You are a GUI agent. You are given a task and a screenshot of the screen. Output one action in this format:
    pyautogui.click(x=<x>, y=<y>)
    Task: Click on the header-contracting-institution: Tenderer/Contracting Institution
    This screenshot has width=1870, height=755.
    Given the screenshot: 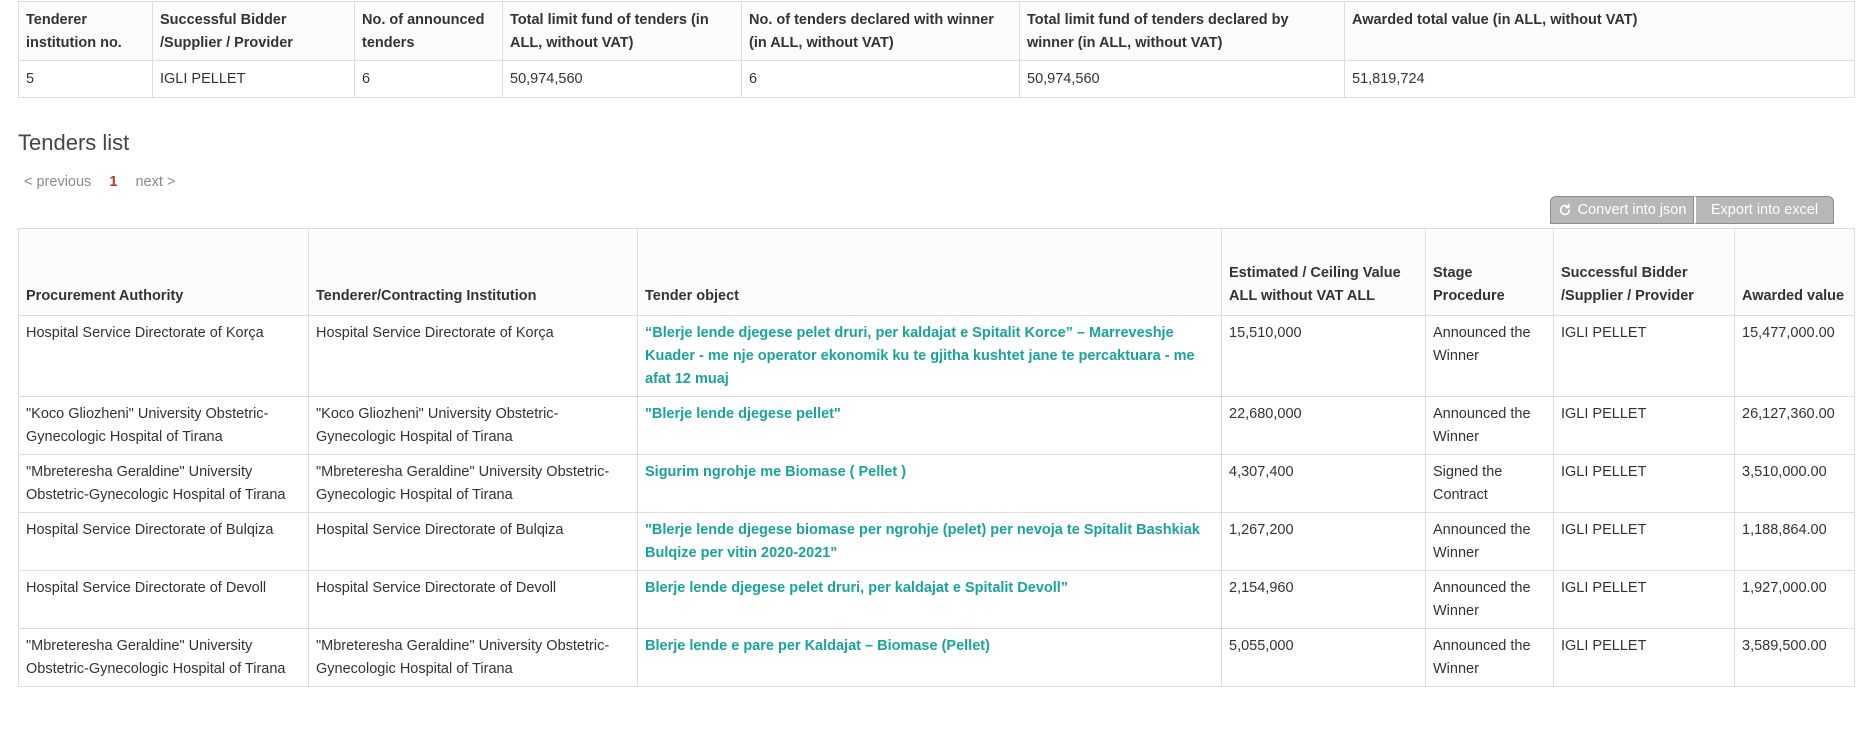 What is the action you would take?
    pyautogui.click(x=473, y=272)
    